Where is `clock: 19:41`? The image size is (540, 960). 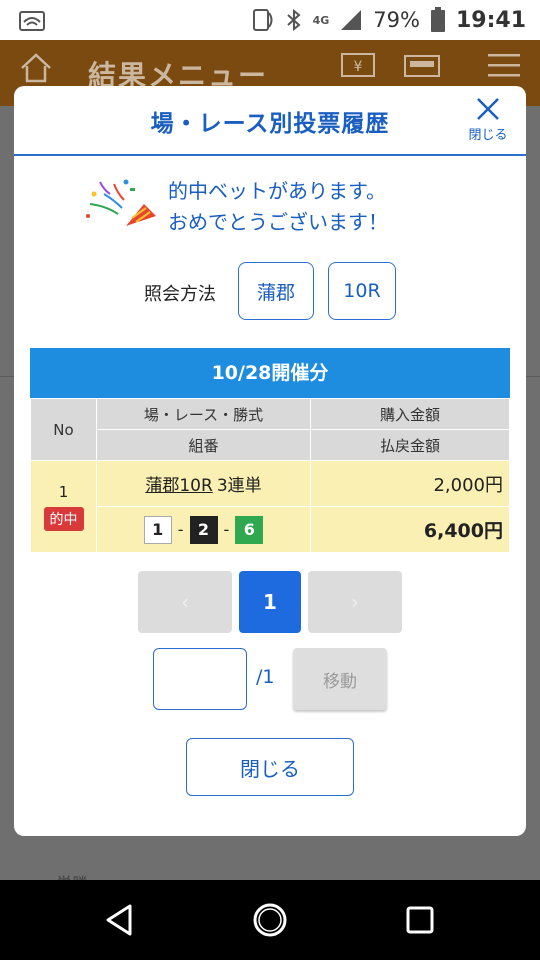
clock: 19:41 is located at coordinates (490, 20).